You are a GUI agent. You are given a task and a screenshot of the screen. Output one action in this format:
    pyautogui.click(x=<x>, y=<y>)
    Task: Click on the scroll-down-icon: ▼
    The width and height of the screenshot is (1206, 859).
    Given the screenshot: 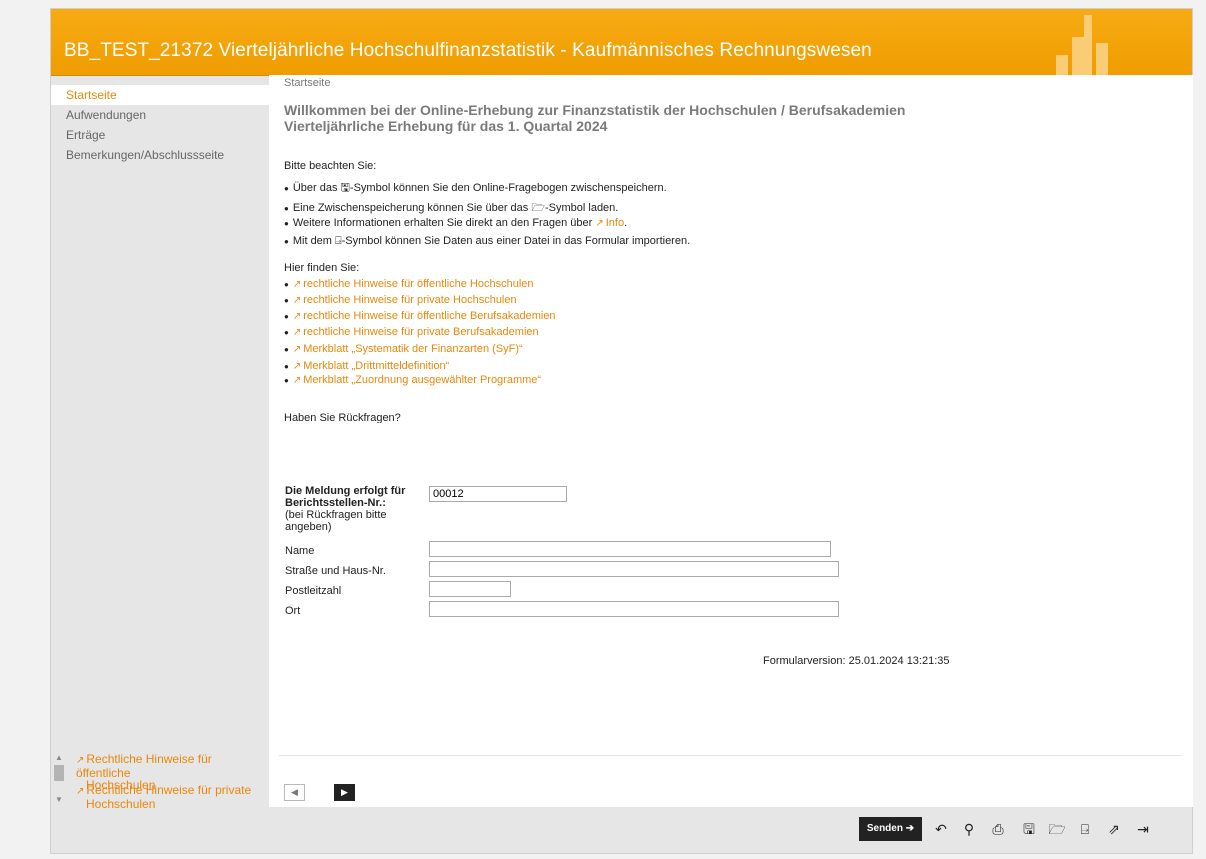 What is the action you would take?
    pyautogui.click(x=59, y=799)
    